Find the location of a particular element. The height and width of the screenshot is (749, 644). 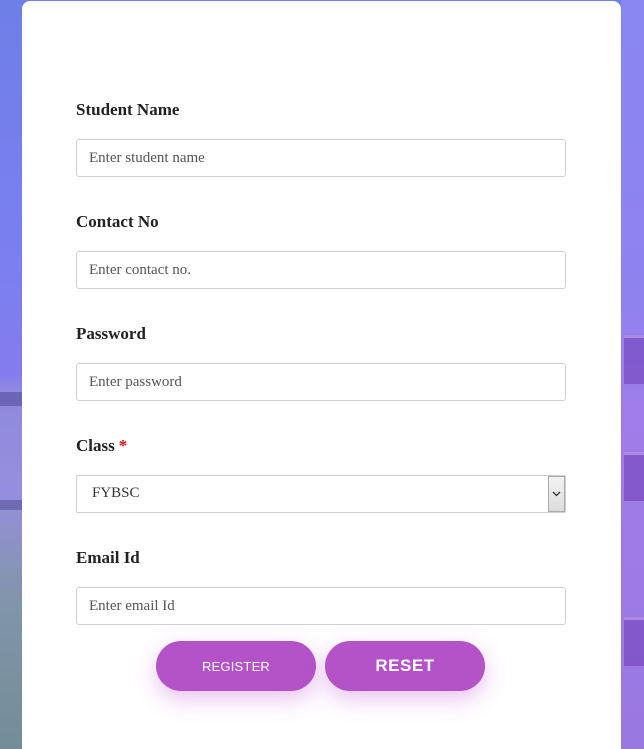

contact-no-input is located at coordinates (321, 270).